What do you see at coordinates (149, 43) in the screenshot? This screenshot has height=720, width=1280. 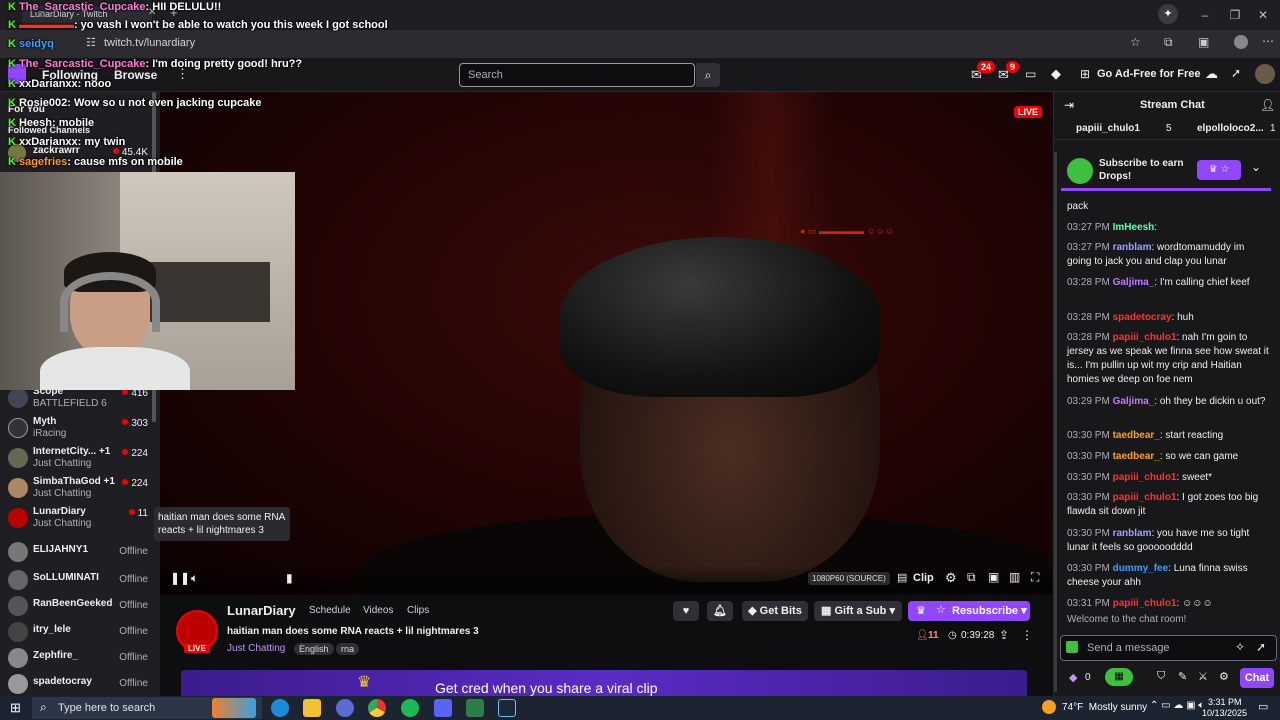 I see `url-text: twitch.tv/lunardiary` at bounding box center [149, 43].